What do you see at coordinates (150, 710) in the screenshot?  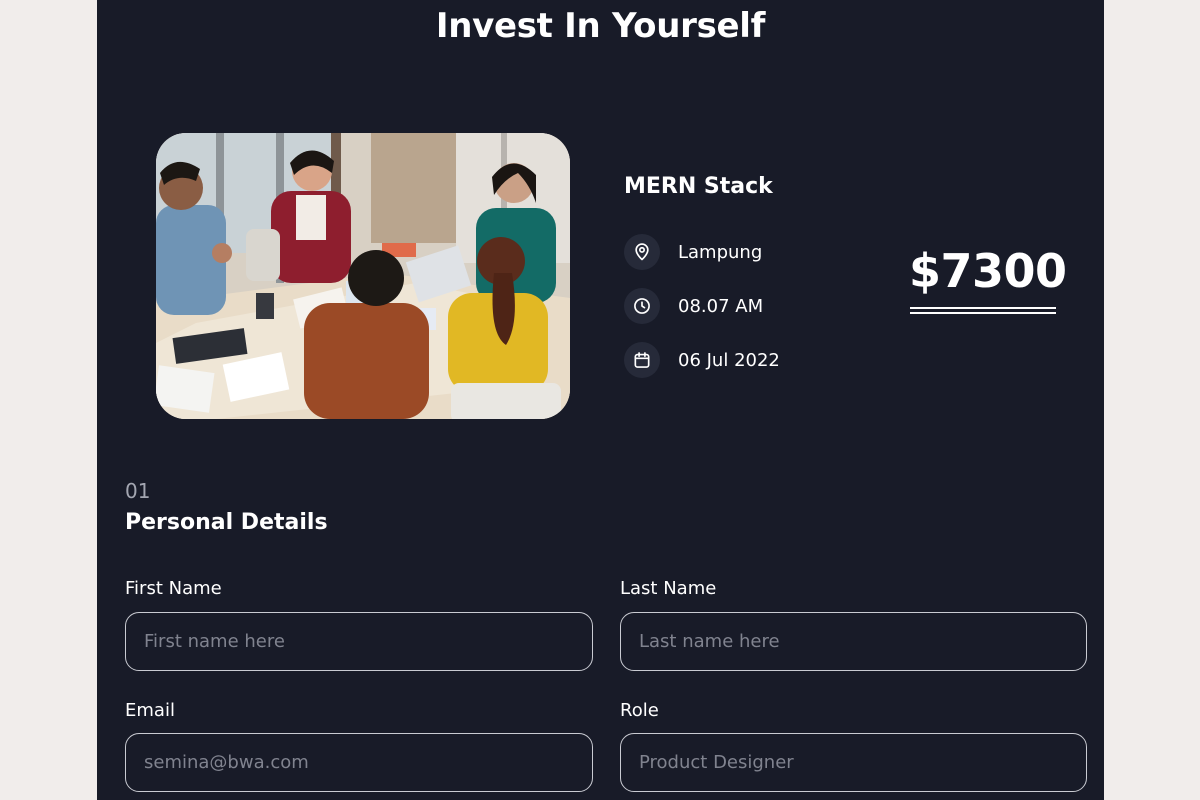 I see `email-label: Email` at bounding box center [150, 710].